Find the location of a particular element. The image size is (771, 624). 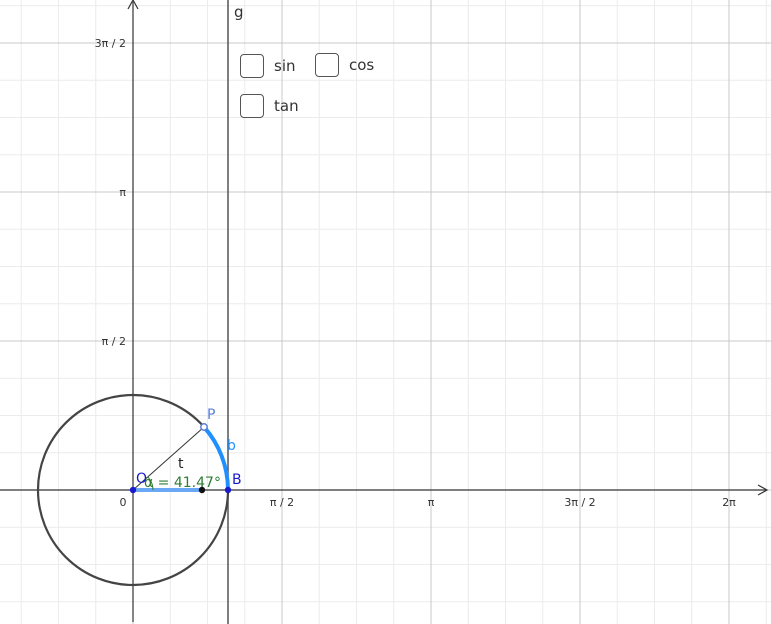

x-tick-label: π is located at coordinates (431, 502).